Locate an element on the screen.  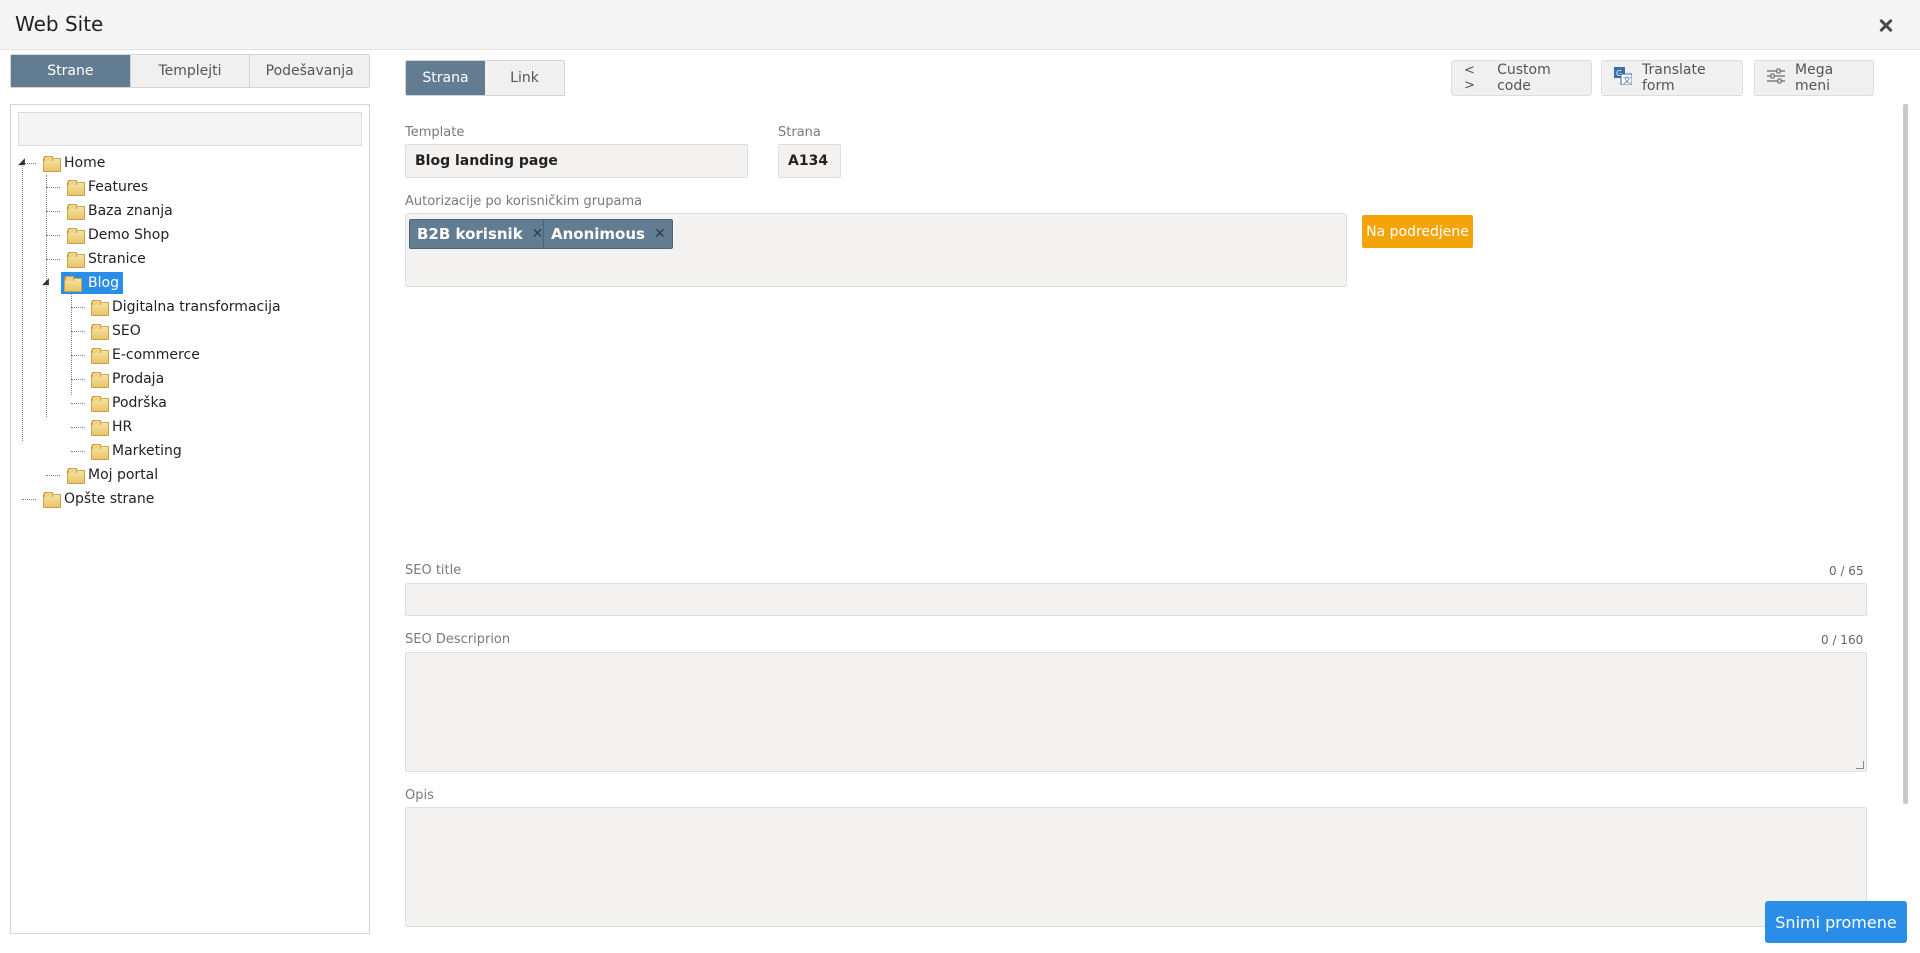
mega-meni-label: Mega meni is located at coordinates (1814, 78).